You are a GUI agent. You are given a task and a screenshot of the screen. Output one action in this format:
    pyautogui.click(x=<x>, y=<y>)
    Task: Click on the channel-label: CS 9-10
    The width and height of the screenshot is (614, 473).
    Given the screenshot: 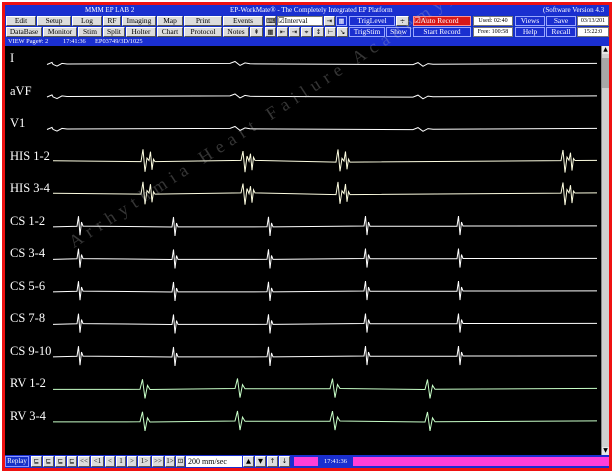 What is the action you would take?
    pyautogui.click(x=30, y=351)
    